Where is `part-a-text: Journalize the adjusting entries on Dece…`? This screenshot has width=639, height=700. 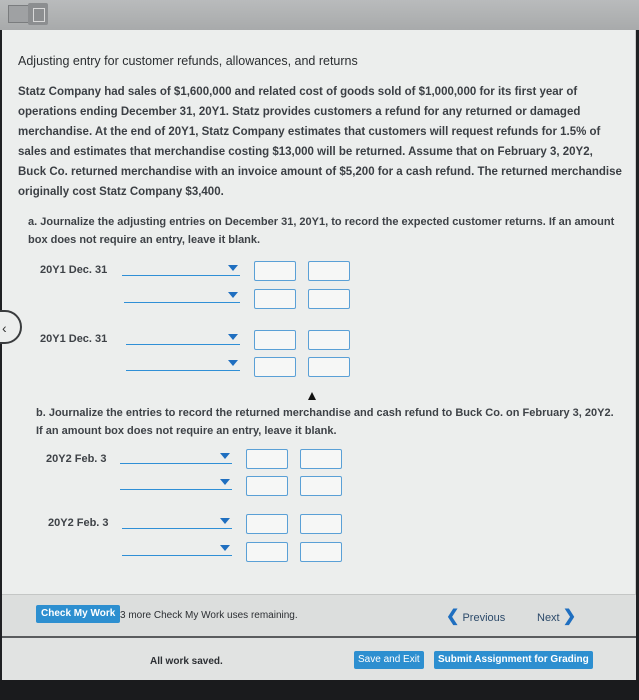
part-a-text: Journalize the adjusting entries on Dece… is located at coordinates (321, 231).